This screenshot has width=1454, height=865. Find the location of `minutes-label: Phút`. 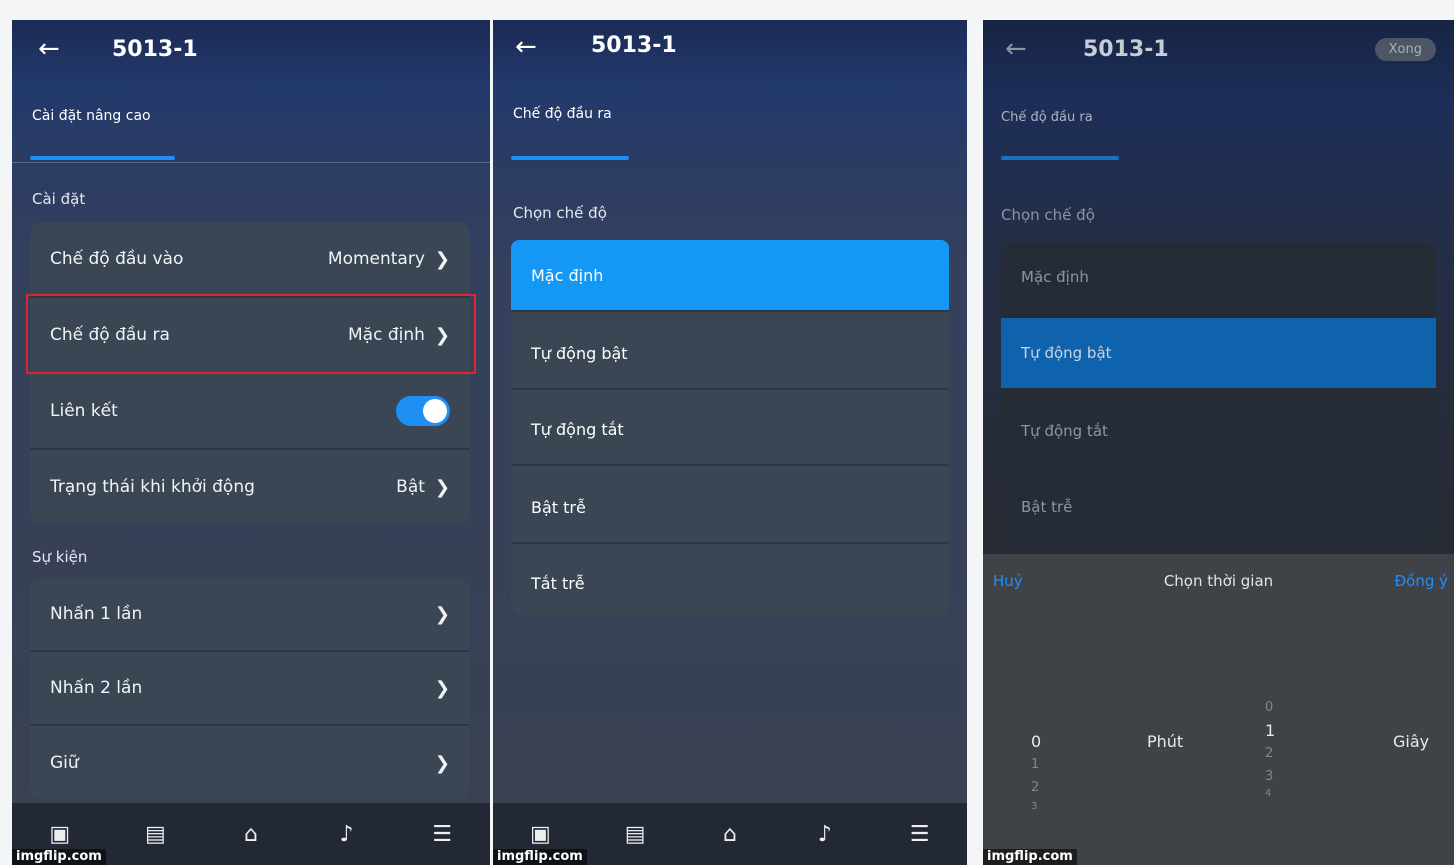

minutes-label: Phút is located at coordinates (1165, 741).